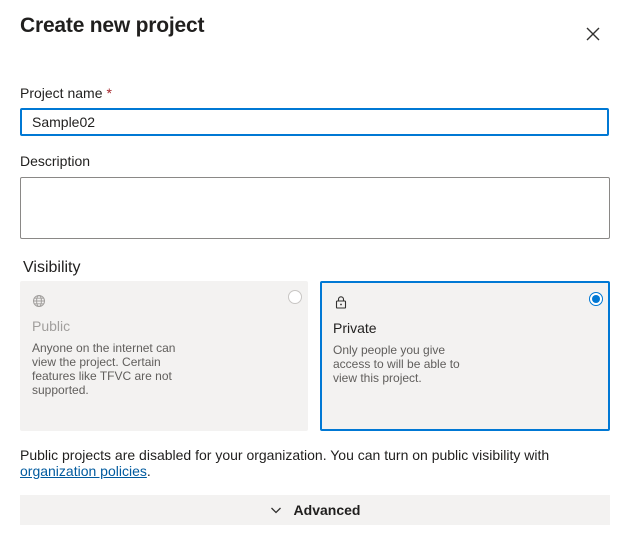  What do you see at coordinates (355, 328) in the screenshot?
I see `private-option-title: Private` at bounding box center [355, 328].